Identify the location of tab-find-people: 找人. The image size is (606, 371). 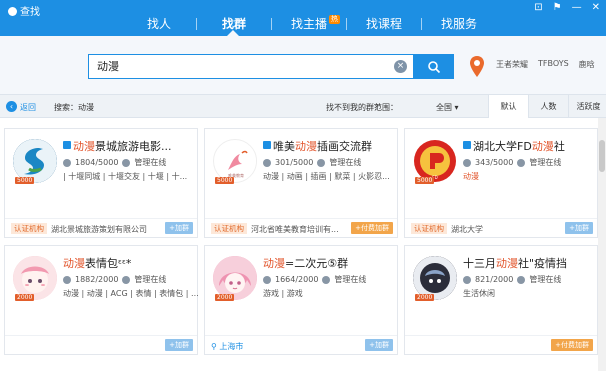
(159, 24).